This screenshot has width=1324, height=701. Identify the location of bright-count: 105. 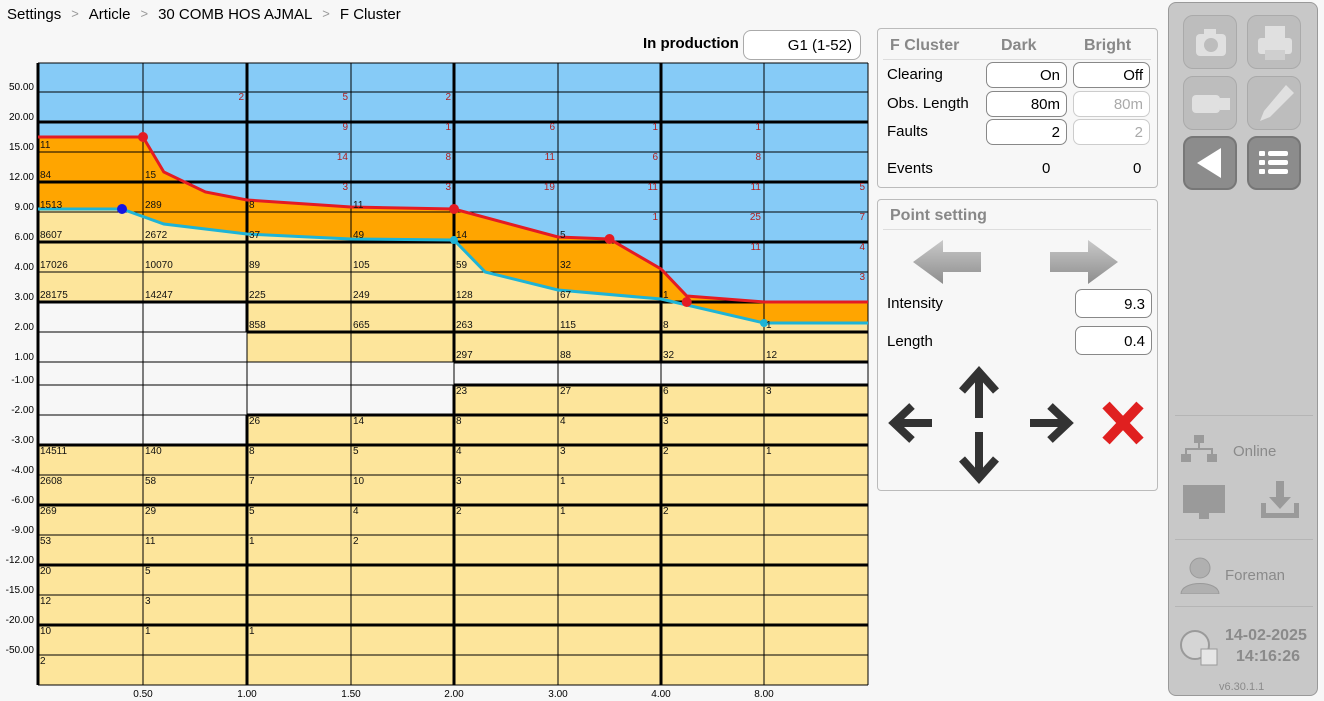
(361, 265).